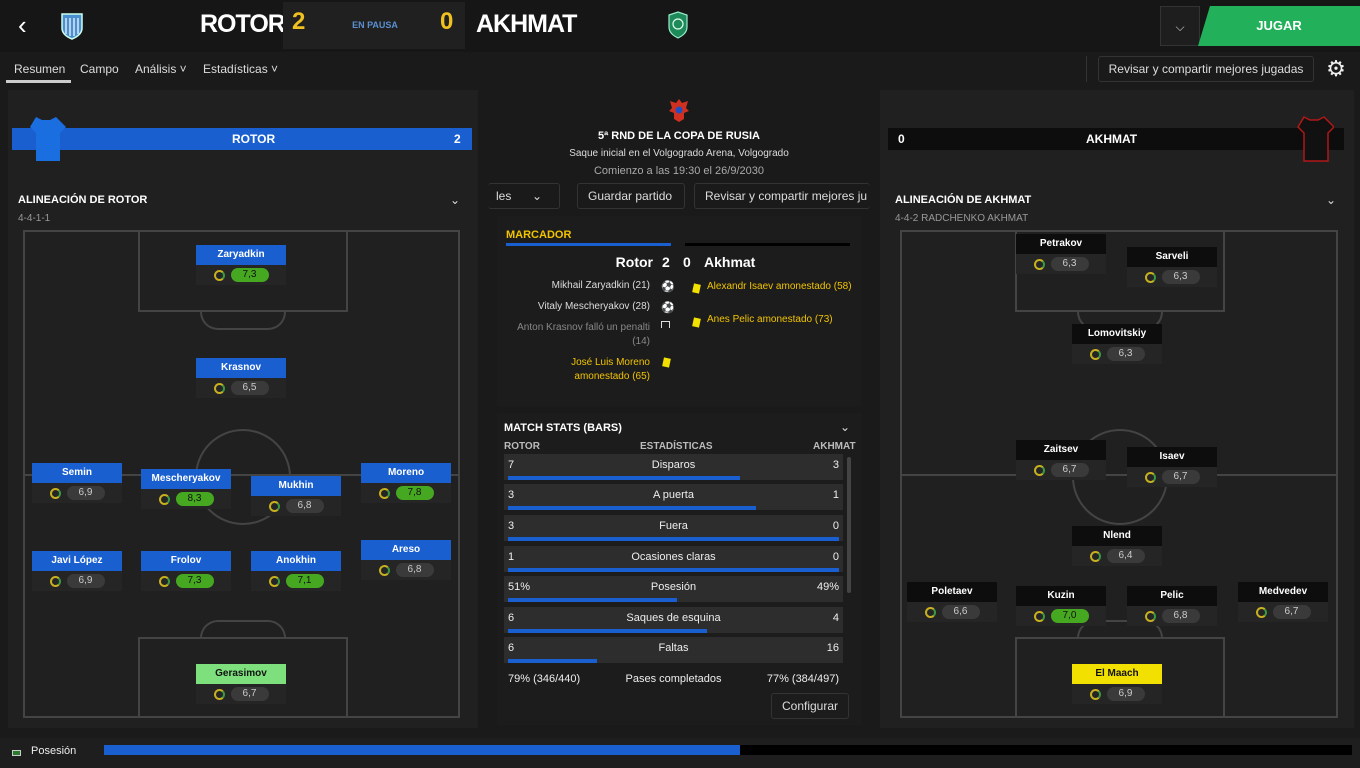  Describe the element at coordinates (241, 388) in the screenshot. I see `player-rating-row: 6,5` at that location.